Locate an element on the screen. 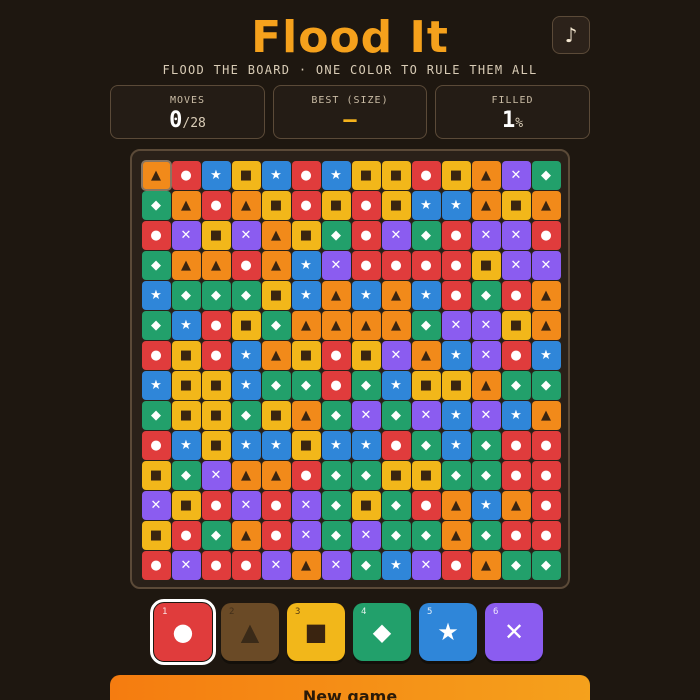  color-button-number: 4 is located at coordinates (364, 612).